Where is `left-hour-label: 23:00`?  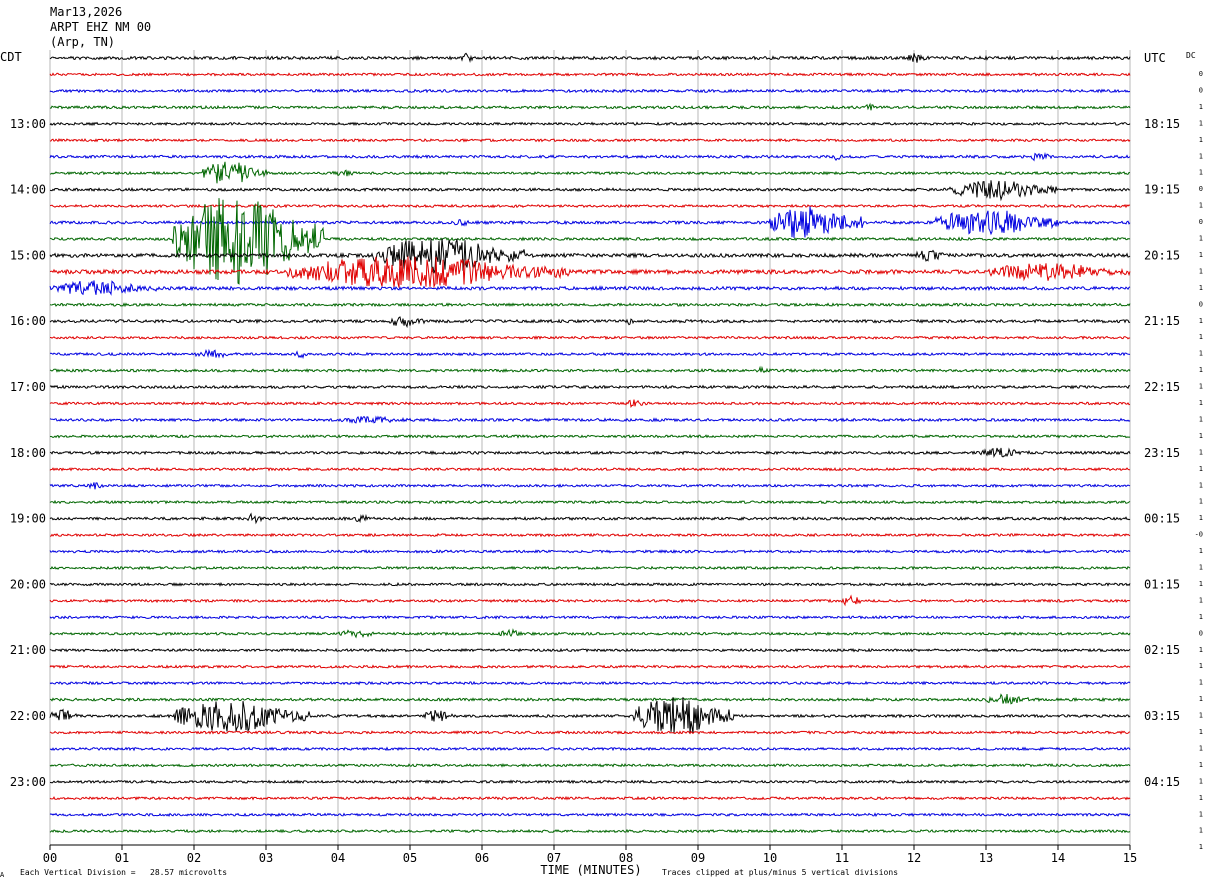
left-hour-label: 23:00 is located at coordinates (28, 782).